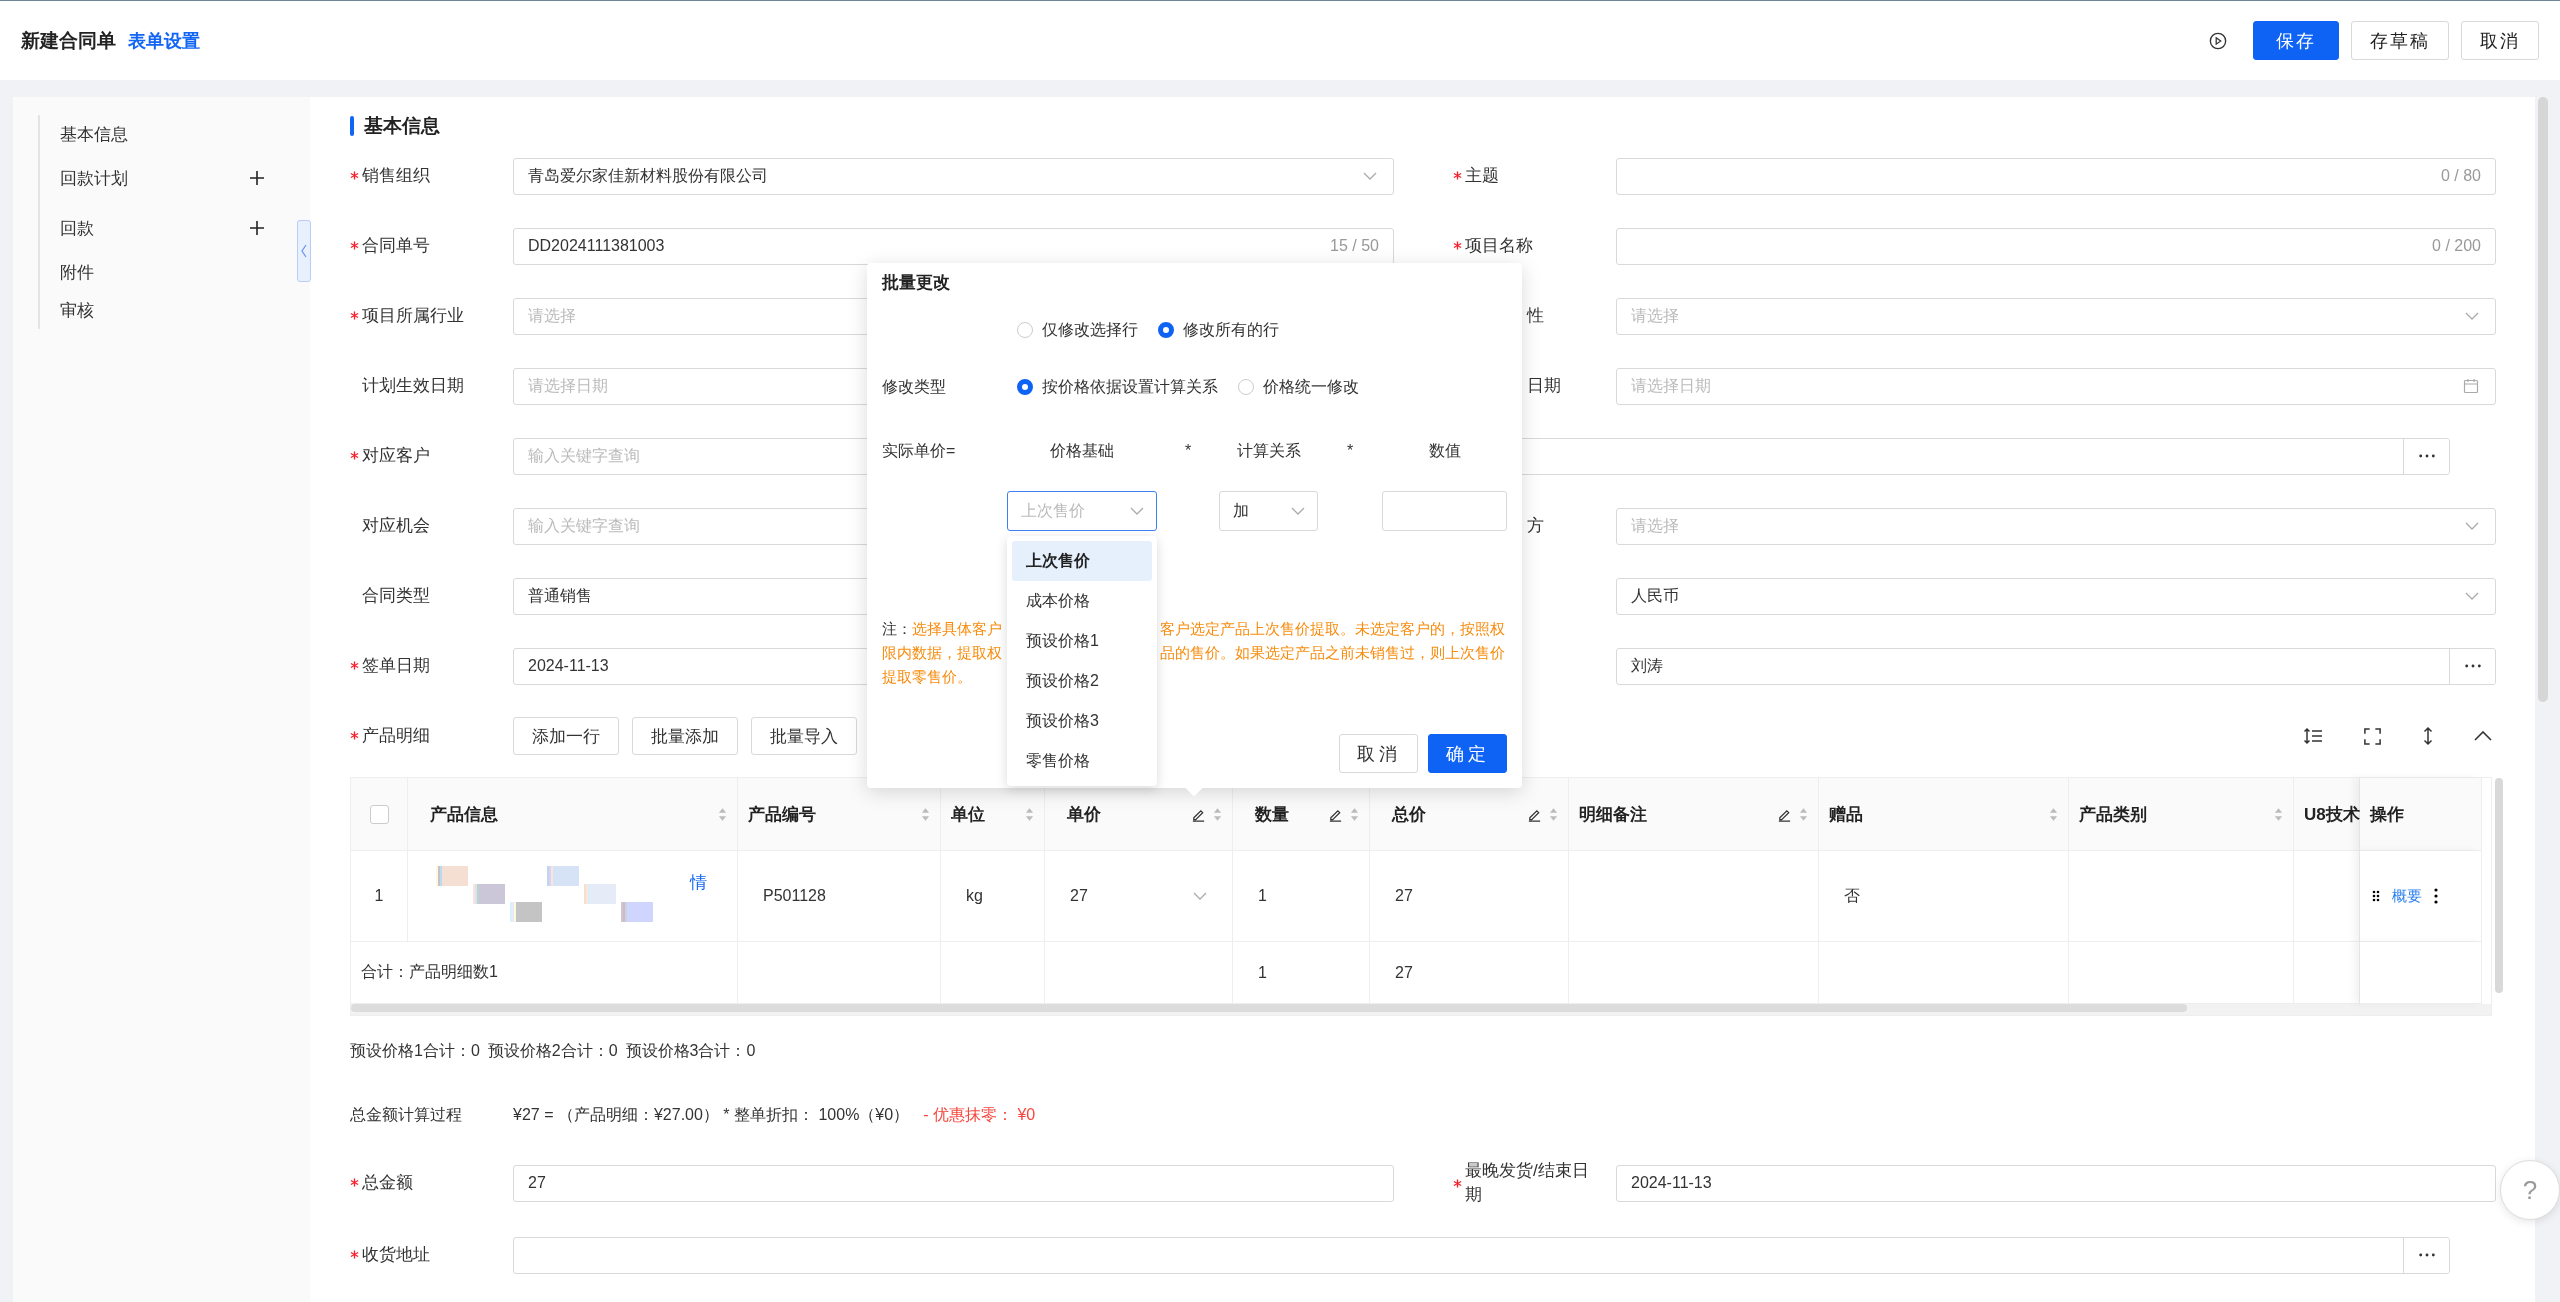 Image resolution: width=2560 pixels, height=1302 pixels. What do you see at coordinates (172, 272) in the screenshot?
I see `sidebar-item: 附件` at bounding box center [172, 272].